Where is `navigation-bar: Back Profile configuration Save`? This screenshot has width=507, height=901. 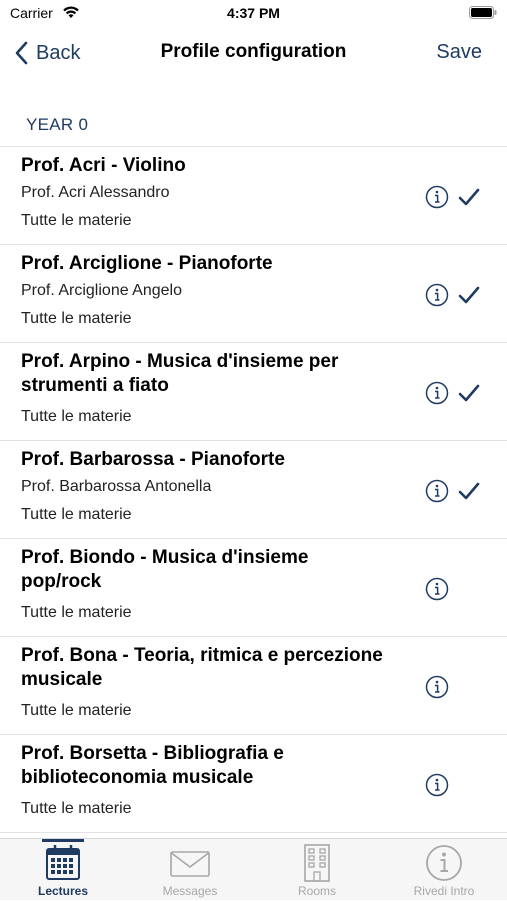 navigation-bar: Back Profile configuration Save is located at coordinates (253, 53).